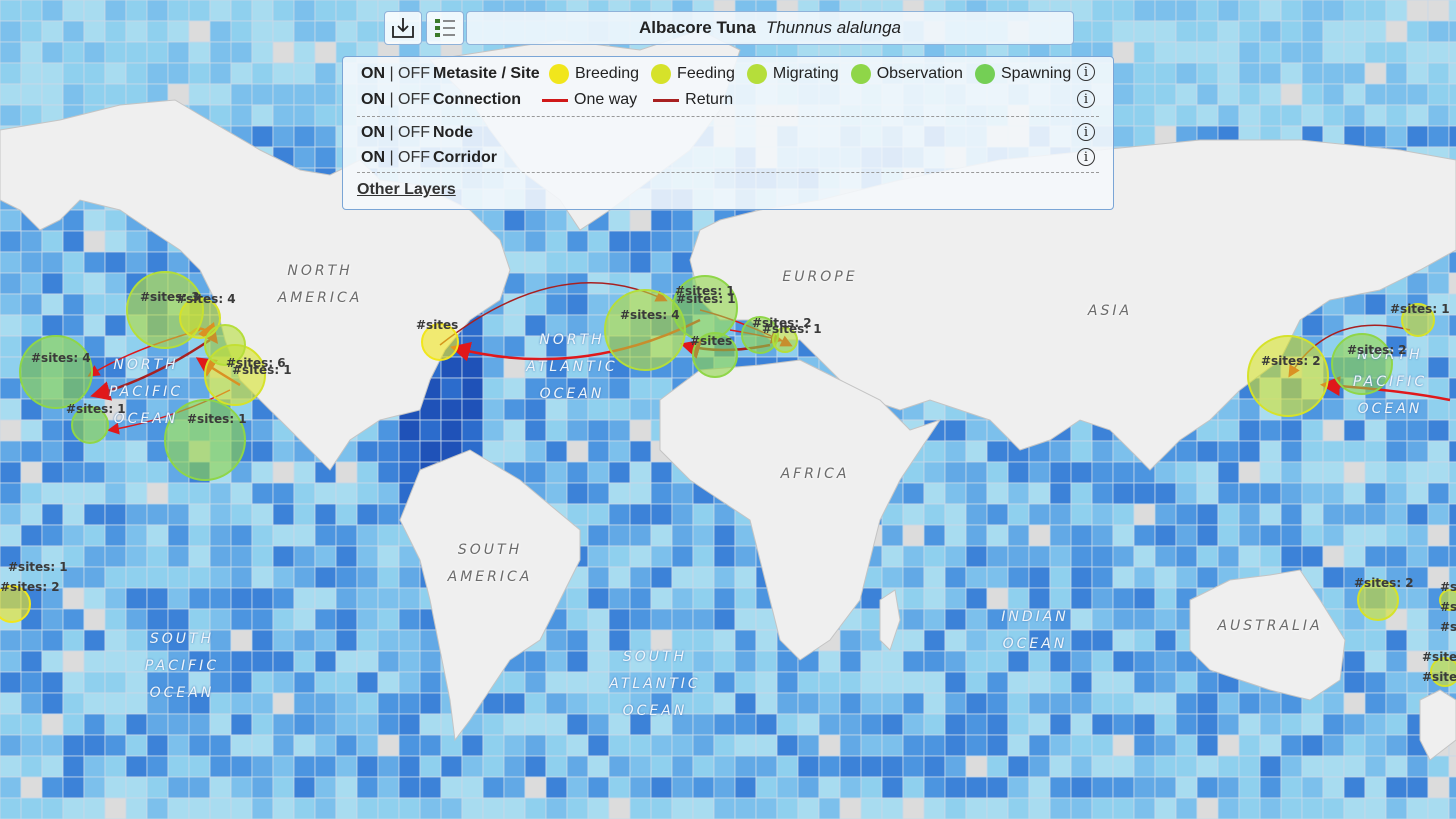  What do you see at coordinates (572, 367) in the screenshot?
I see `label-north-atlantic: NORTH ATLANTIC OCEAN` at bounding box center [572, 367].